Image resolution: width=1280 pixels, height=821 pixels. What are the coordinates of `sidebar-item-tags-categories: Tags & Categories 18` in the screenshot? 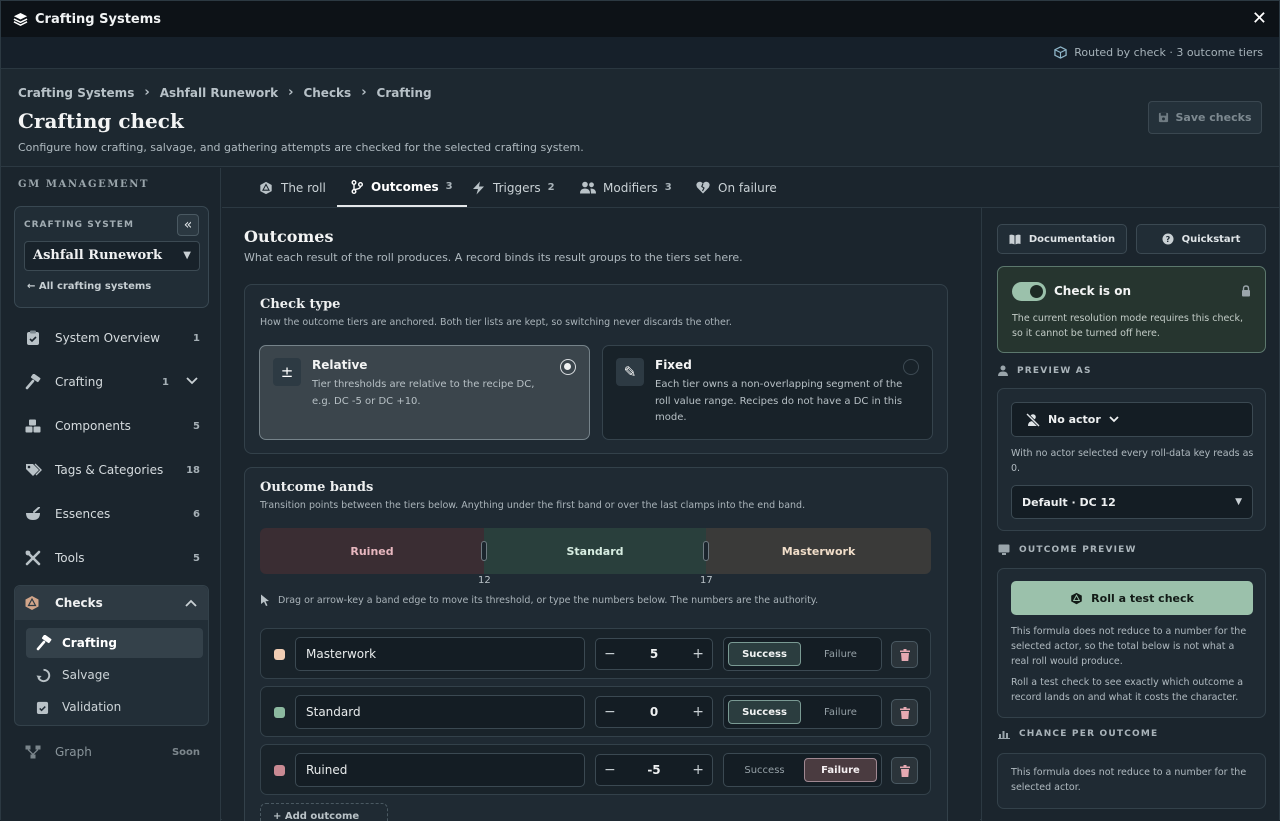 It's located at (111, 470).